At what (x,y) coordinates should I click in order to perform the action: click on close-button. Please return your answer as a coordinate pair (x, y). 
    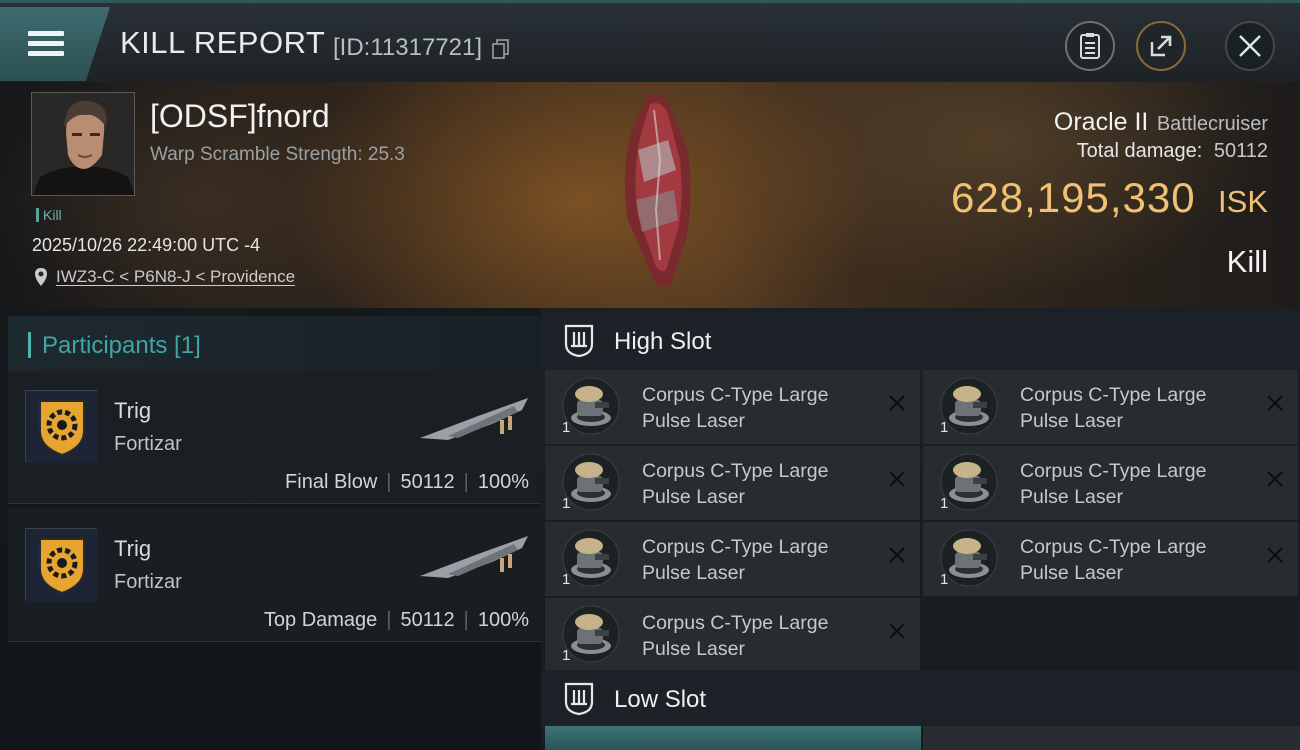
    Looking at the image, I should click on (1250, 46).